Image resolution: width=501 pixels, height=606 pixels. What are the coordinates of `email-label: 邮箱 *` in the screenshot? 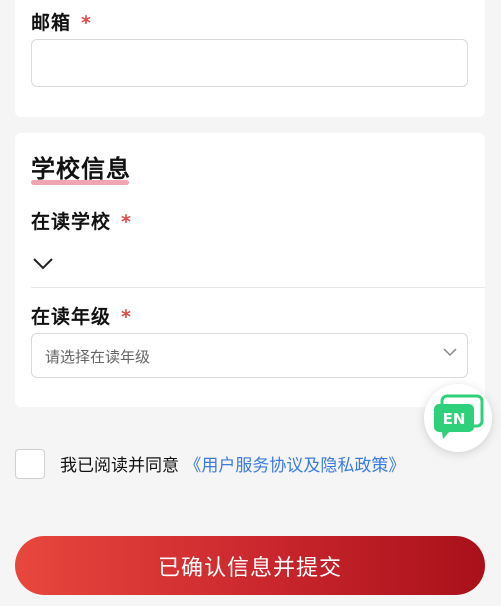 It's located at (61, 23).